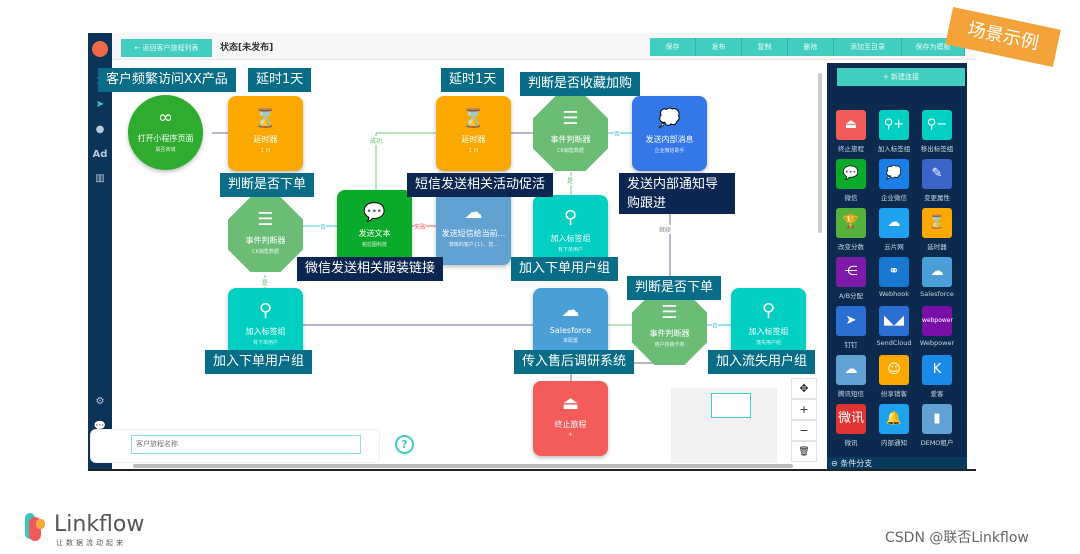 This screenshot has width=1080, height=554. Describe the element at coordinates (36, 528) in the screenshot. I see `linkflow-logo-icon` at that location.